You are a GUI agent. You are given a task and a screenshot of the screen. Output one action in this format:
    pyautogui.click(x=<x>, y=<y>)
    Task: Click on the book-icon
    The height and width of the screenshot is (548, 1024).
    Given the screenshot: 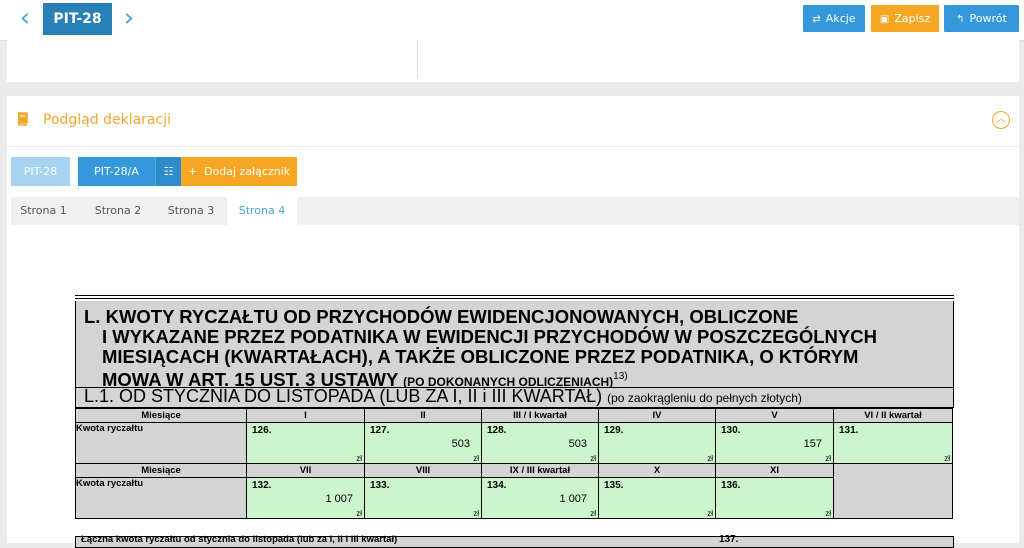 What is the action you would take?
    pyautogui.click(x=22, y=119)
    